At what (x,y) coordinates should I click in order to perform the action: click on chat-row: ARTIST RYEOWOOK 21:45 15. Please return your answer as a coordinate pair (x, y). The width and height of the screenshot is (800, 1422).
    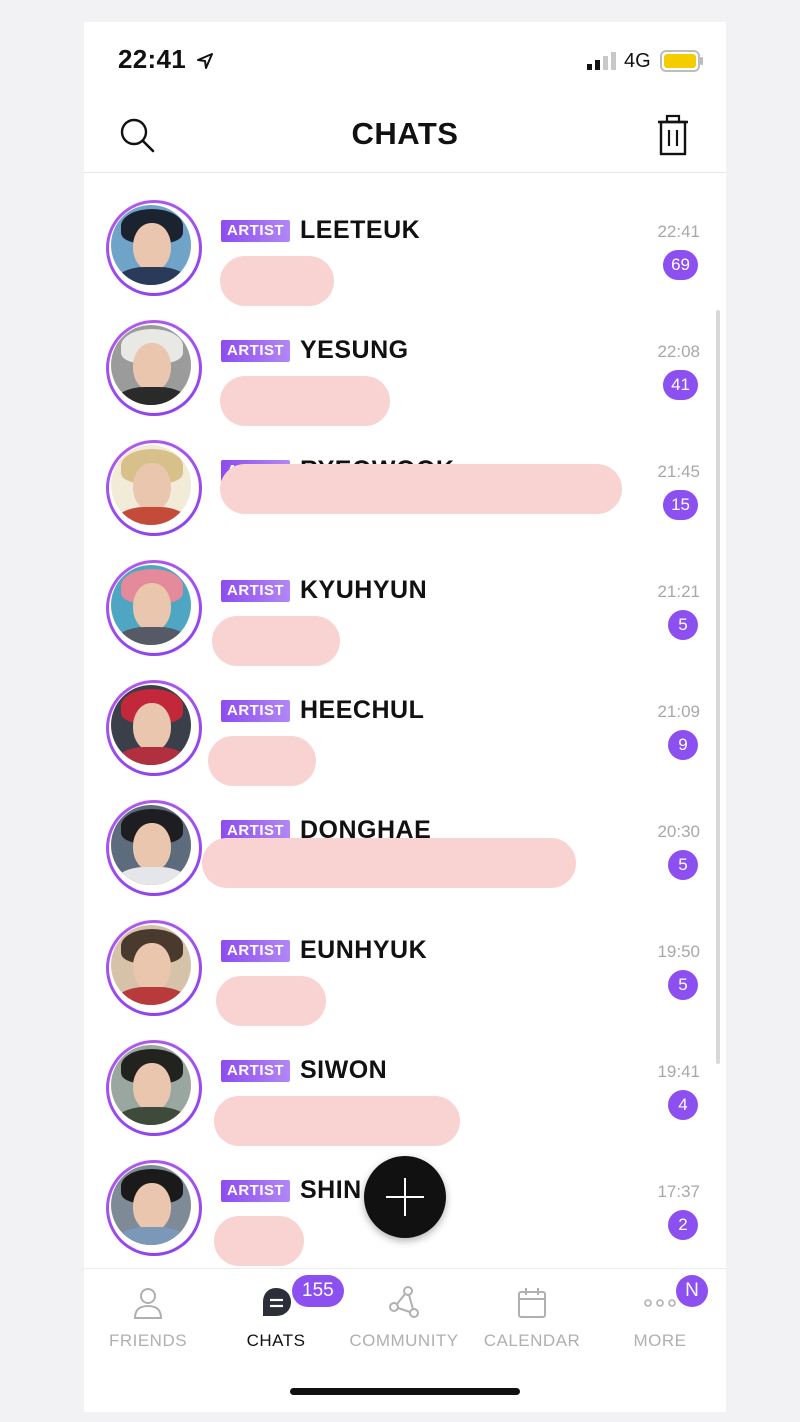
    Looking at the image, I should click on (405, 480).